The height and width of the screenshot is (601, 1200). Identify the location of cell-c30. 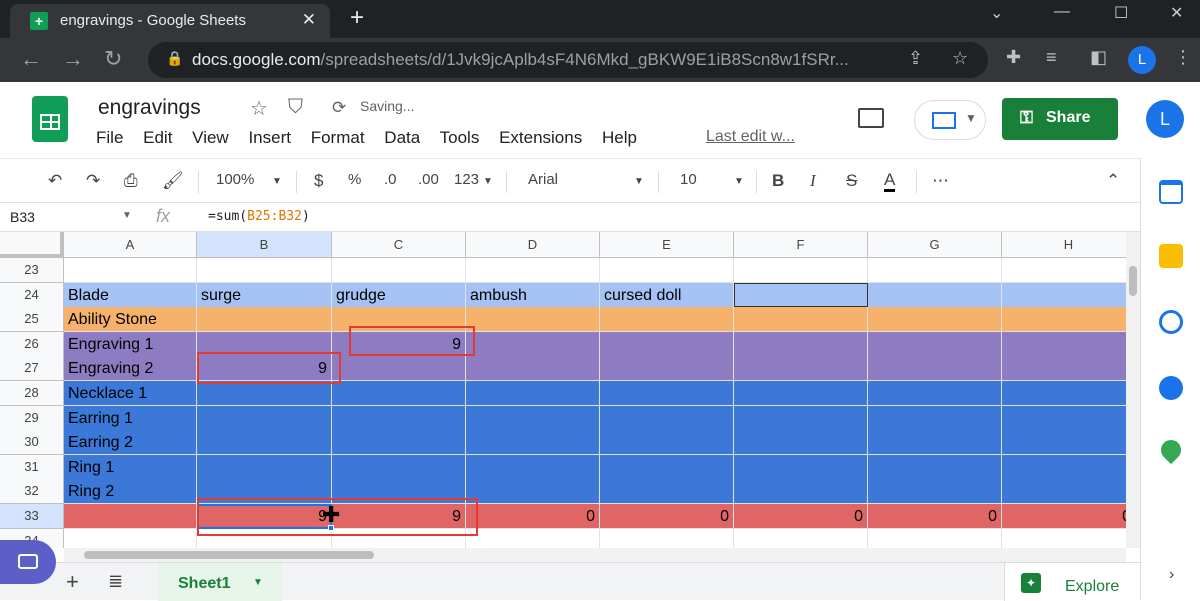
(399, 443).